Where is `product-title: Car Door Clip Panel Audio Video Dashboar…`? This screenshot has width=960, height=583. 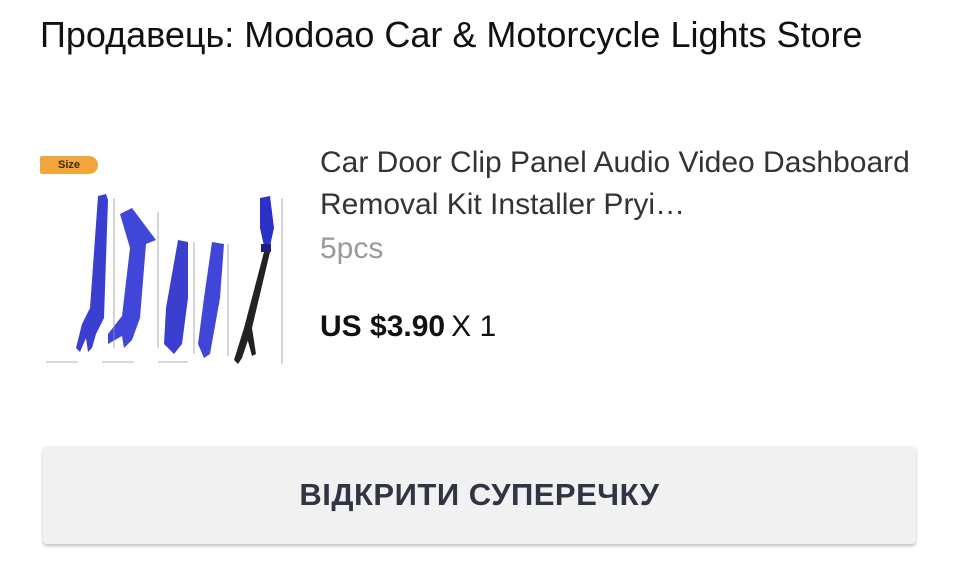 product-title: Car Door Clip Panel Audio Video Dashboar… is located at coordinates (615, 184).